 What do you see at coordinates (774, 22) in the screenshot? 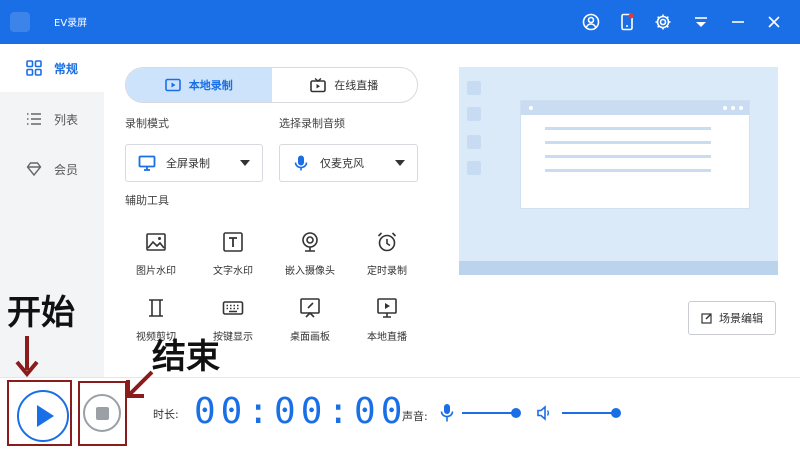
I see `close-icon` at bounding box center [774, 22].